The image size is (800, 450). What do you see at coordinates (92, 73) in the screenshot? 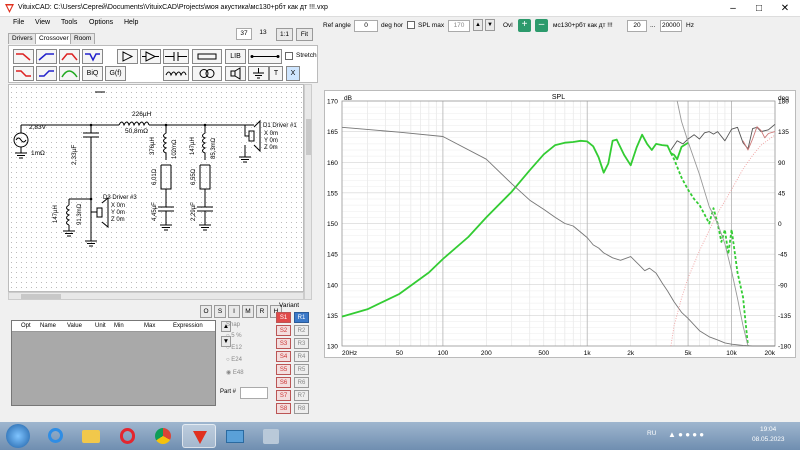
I see `biquad-button: BiQ` at bounding box center [92, 73].